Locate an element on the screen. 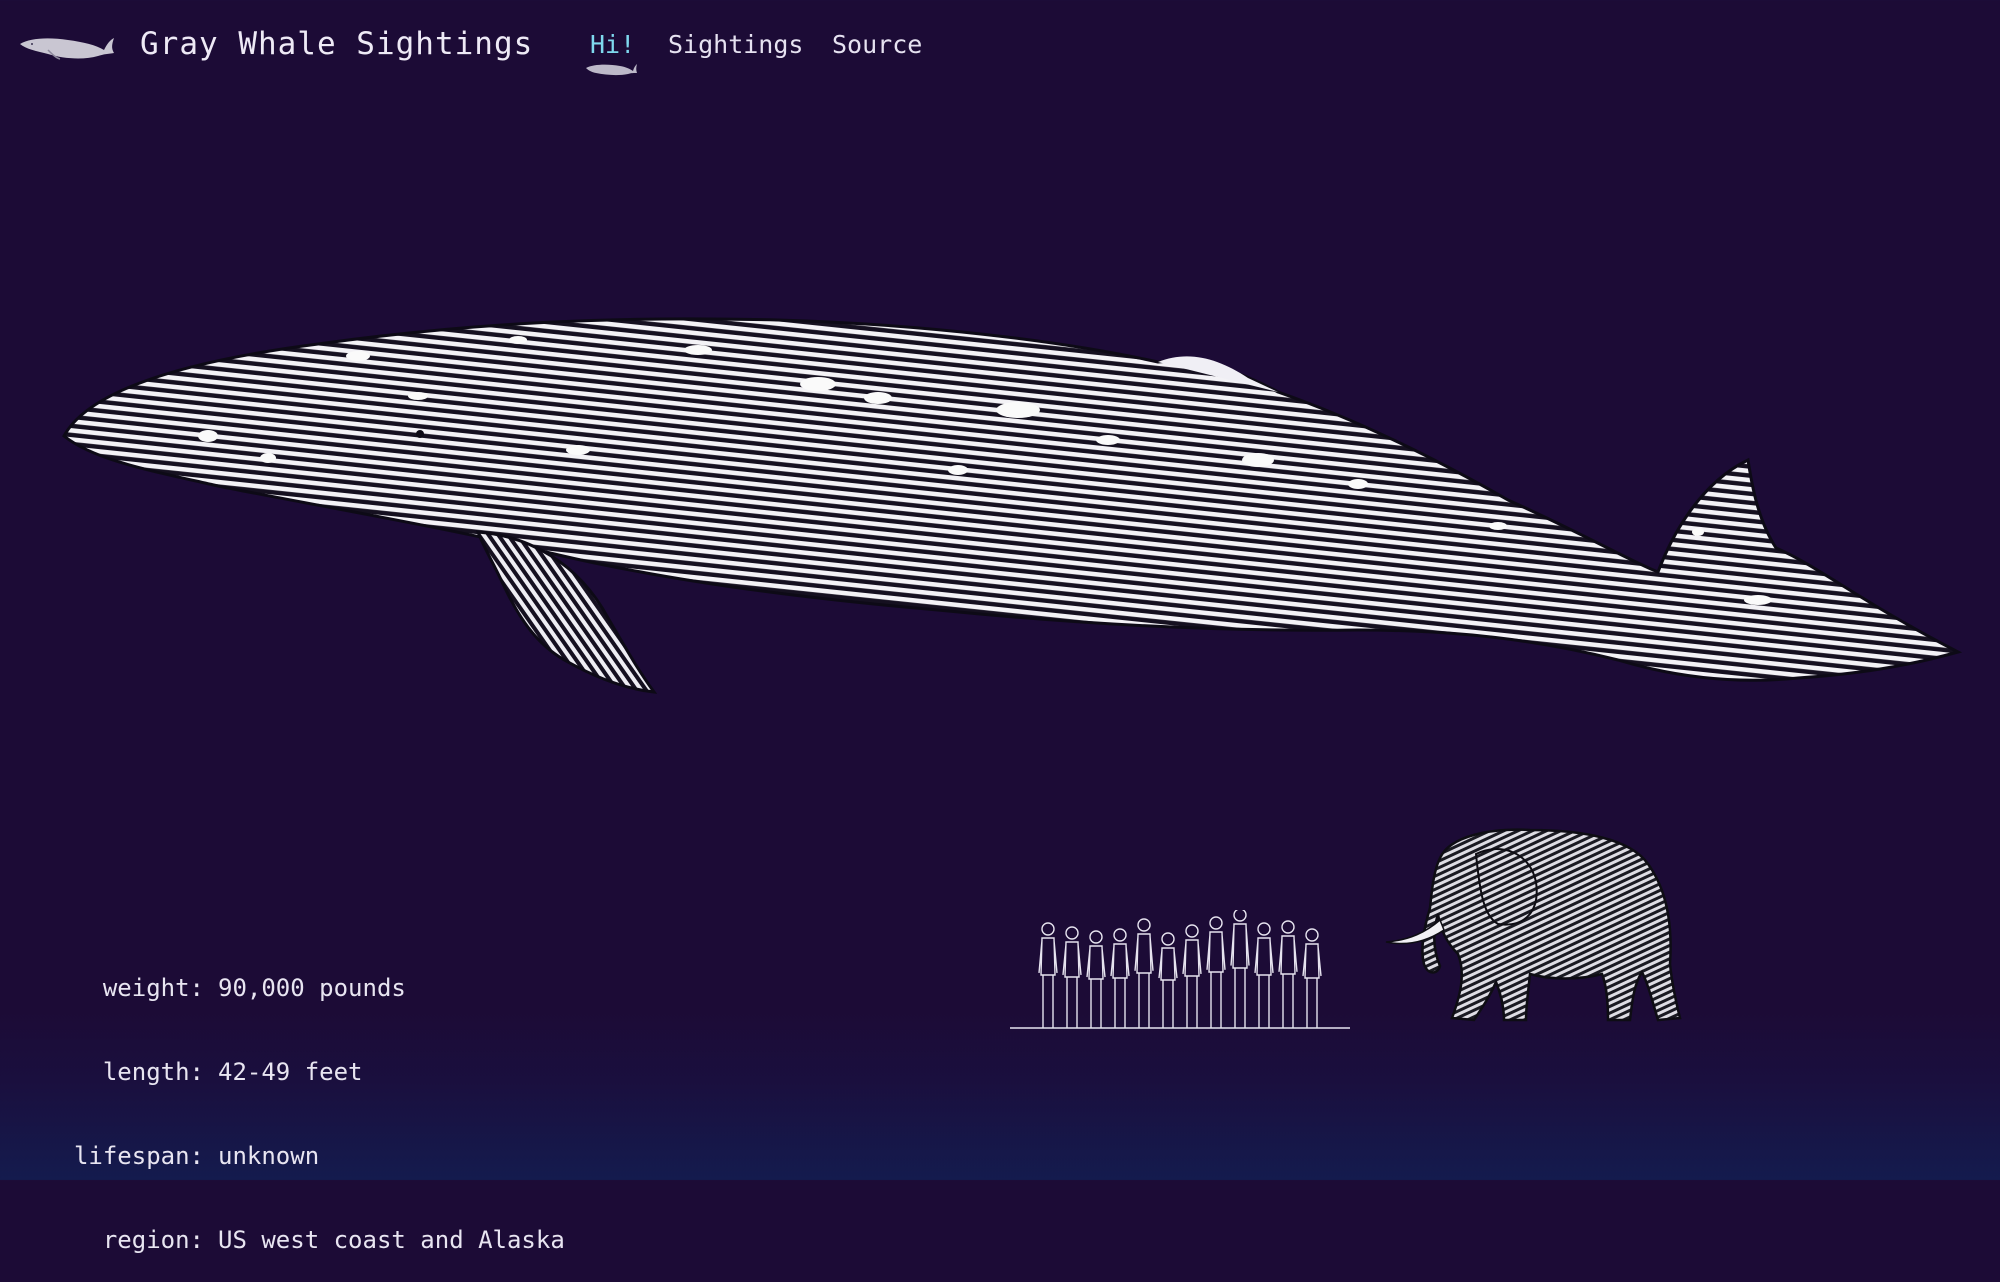  stat-label: lifespan: is located at coordinates (138, 1156).